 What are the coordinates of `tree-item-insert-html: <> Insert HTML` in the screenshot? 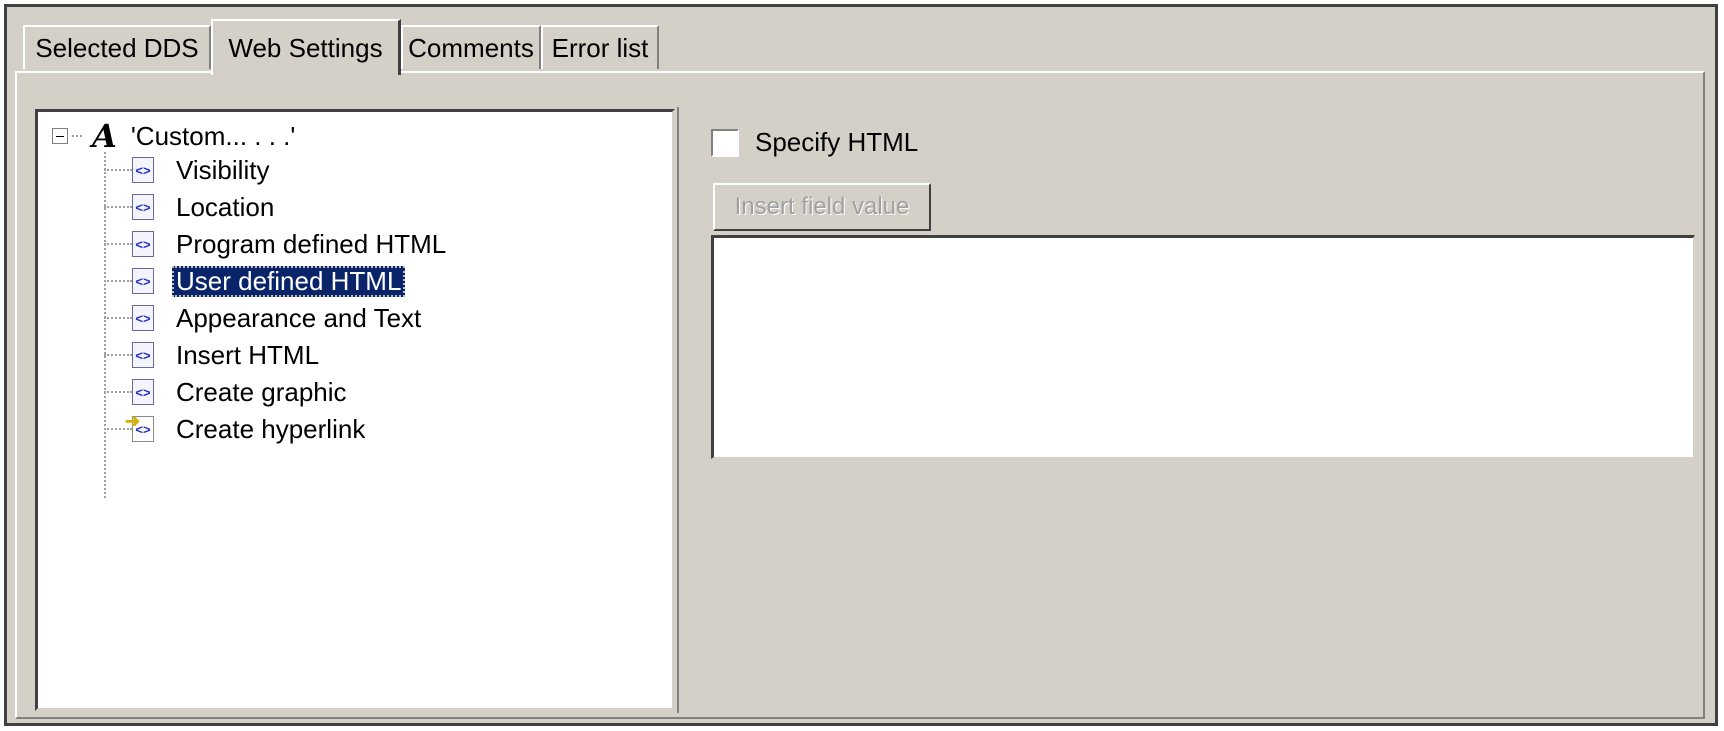 It's located at (213, 355).